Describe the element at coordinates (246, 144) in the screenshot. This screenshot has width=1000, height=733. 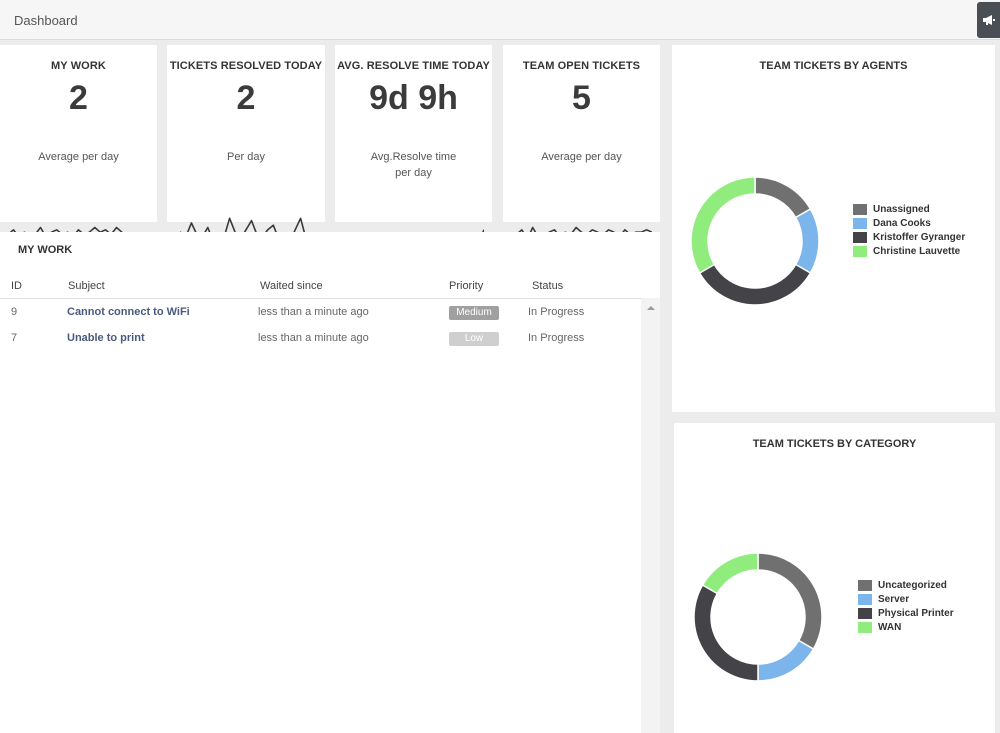
I see `kpi-card-tickets-resolved: TICKETS RESOLVED TODAY 2 Per day` at that location.